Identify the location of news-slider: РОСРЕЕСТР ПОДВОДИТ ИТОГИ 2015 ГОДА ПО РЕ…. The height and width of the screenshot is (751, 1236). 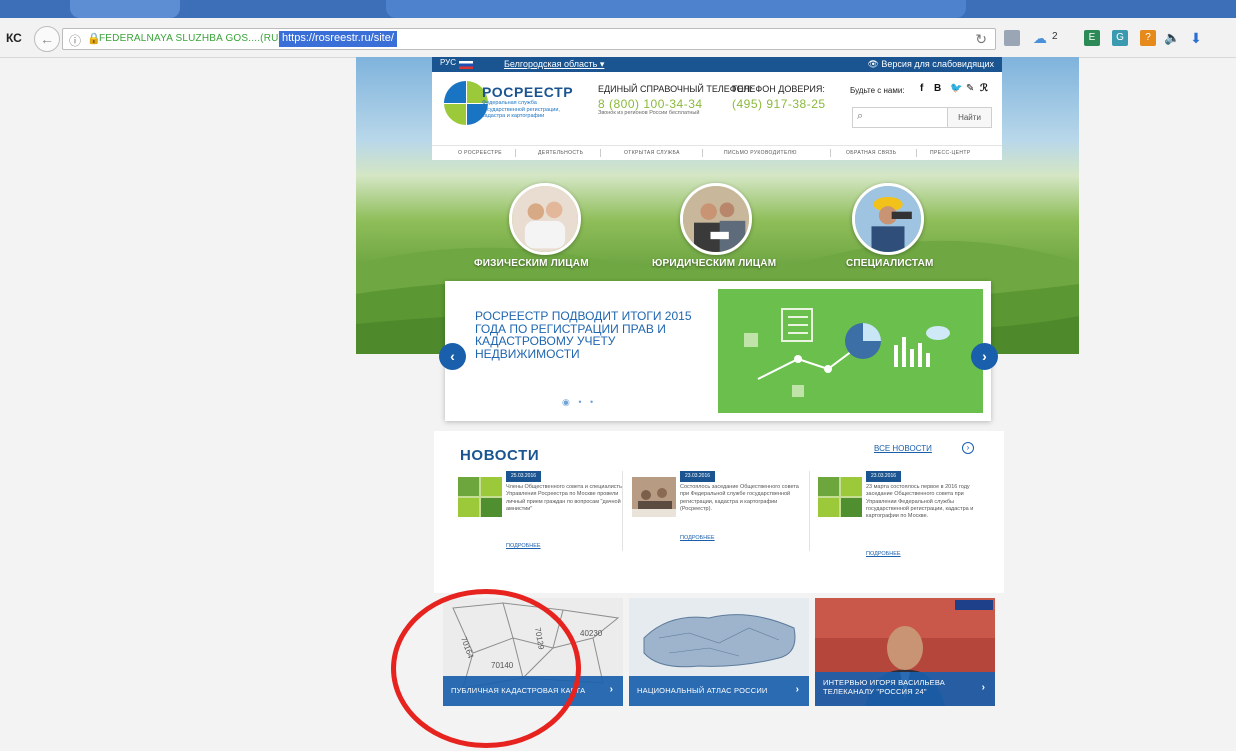
(718, 351).